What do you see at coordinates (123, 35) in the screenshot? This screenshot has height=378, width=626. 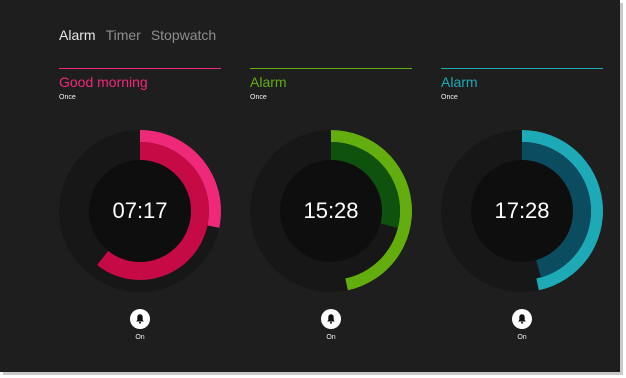 I see `tab-timer: Timer` at bounding box center [123, 35].